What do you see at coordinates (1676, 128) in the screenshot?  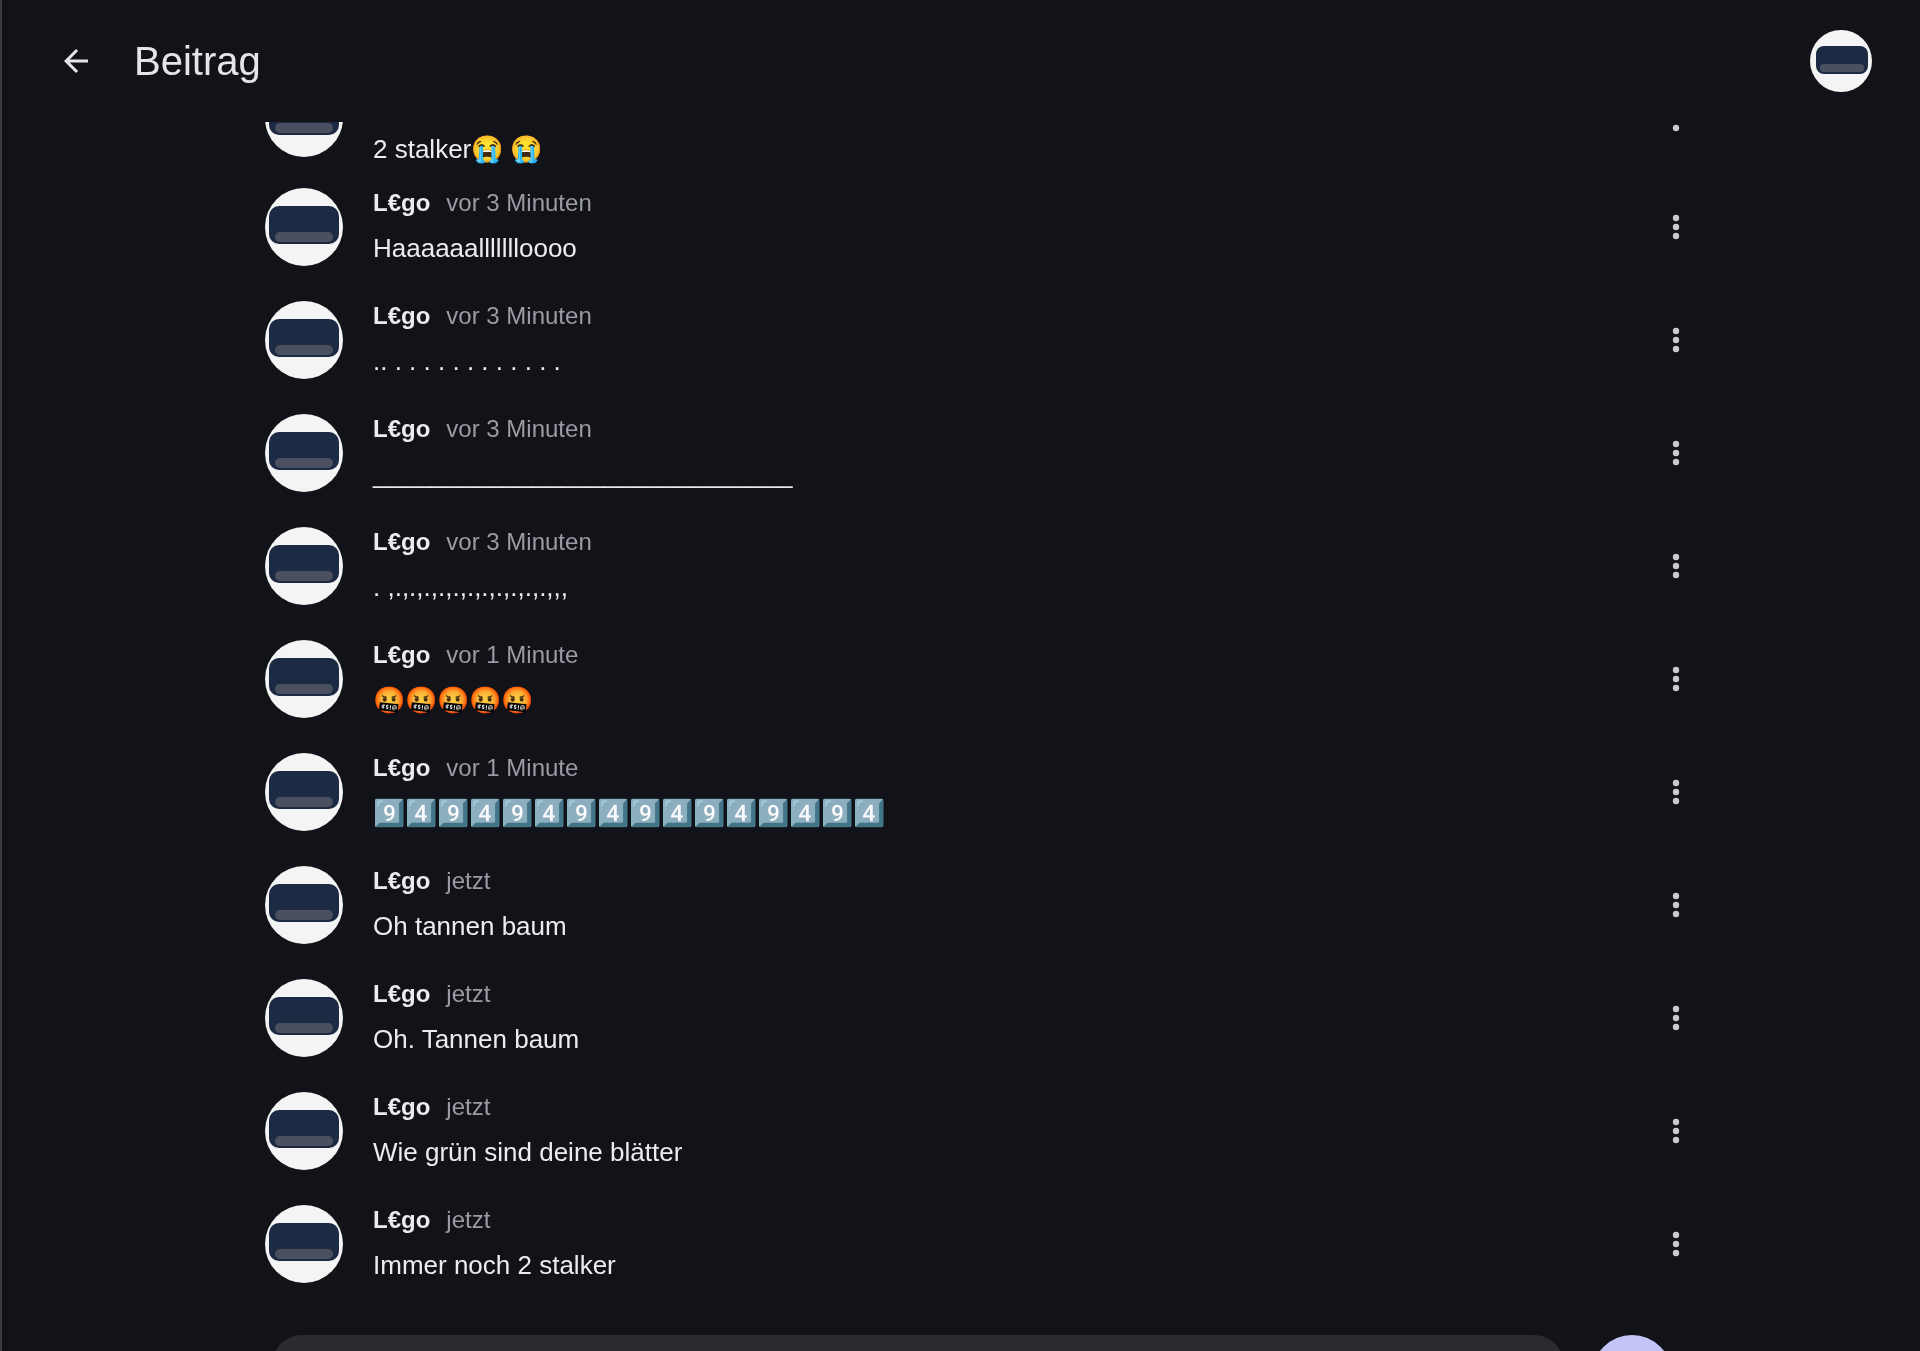 I see `dot-icon` at bounding box center [1676, 128].